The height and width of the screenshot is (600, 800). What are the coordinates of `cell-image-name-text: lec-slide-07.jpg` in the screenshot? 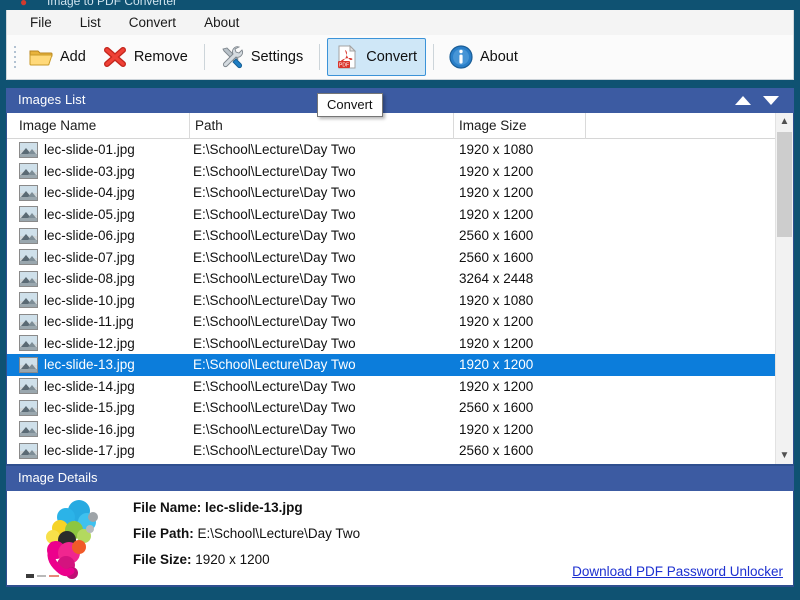 It's located at (89, 257).